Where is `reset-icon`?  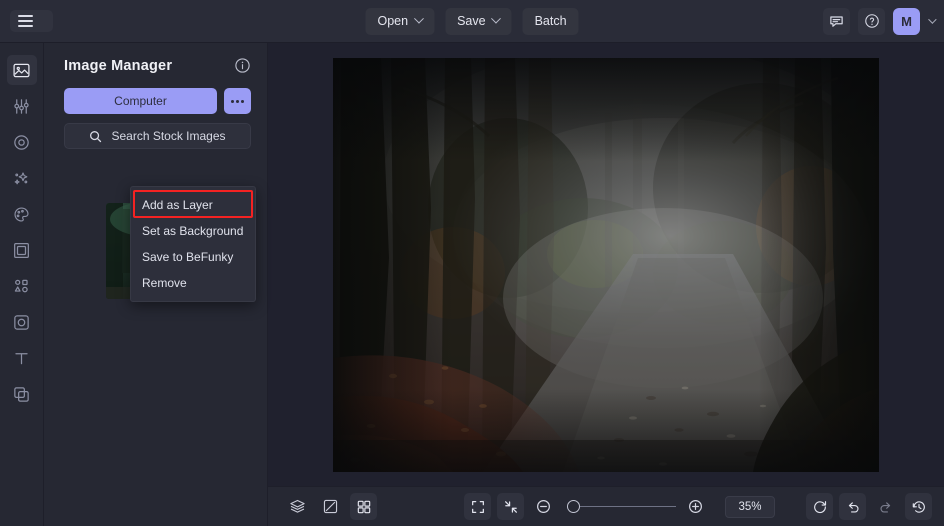
reset-icon is located at coordinates (819, 506).